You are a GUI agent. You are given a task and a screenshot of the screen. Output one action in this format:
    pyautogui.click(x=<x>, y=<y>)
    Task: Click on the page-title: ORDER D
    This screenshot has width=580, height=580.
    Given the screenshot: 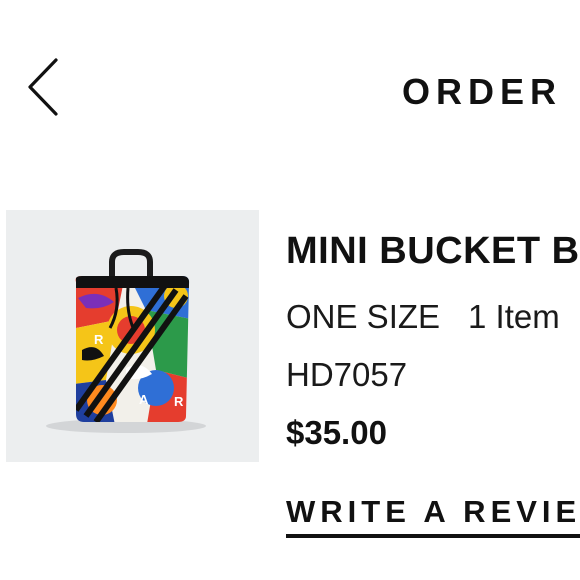 What is the action you would take?
    pyautogui.click(x=491, y=91)
    